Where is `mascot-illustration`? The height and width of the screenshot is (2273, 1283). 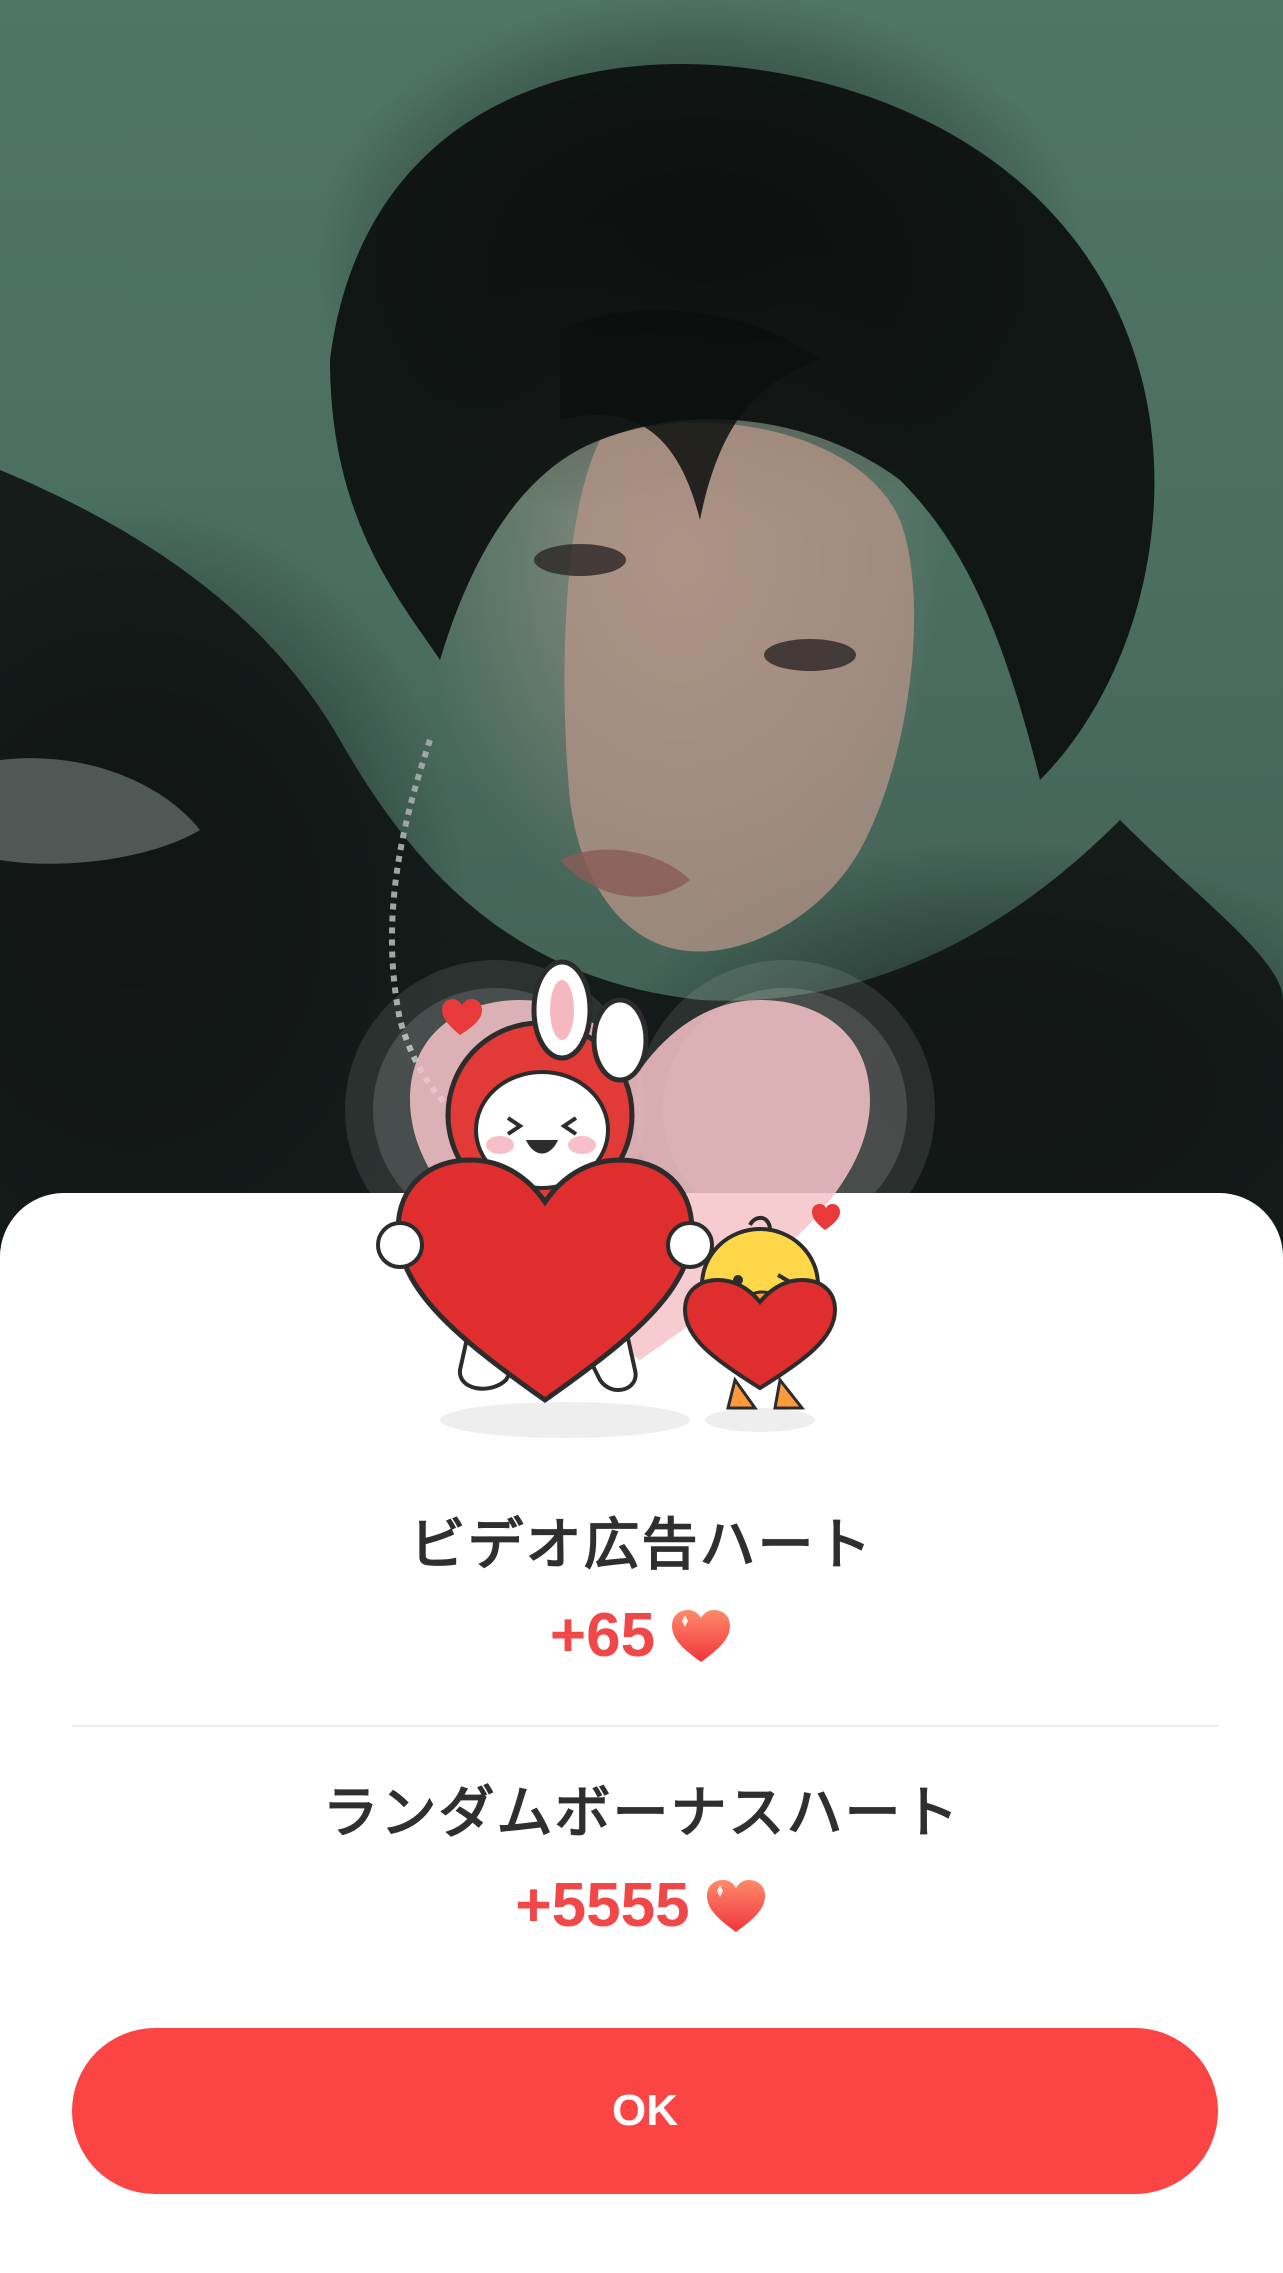 mascot-illustration is located at coordinates (640, 1200).